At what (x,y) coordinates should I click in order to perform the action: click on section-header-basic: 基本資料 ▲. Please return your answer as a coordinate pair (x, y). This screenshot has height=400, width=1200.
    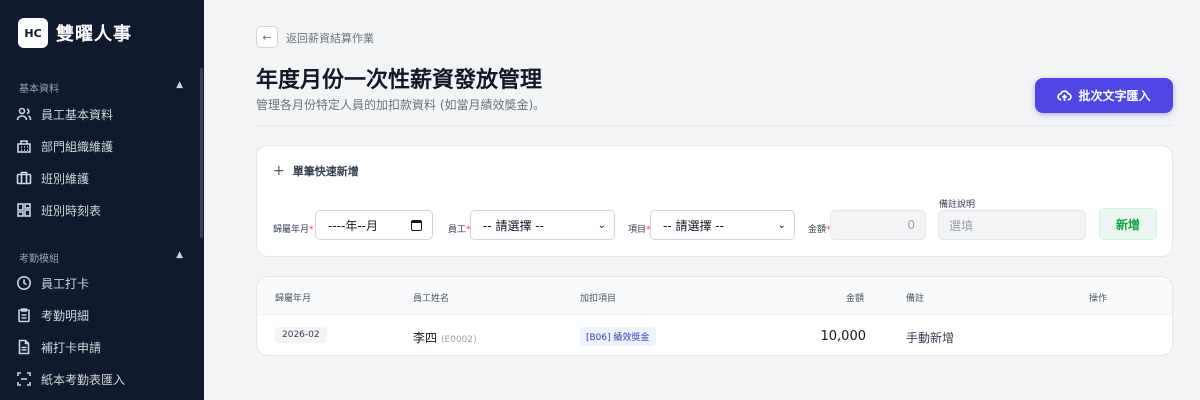
    Looking at the image, I should click on (101, 87).